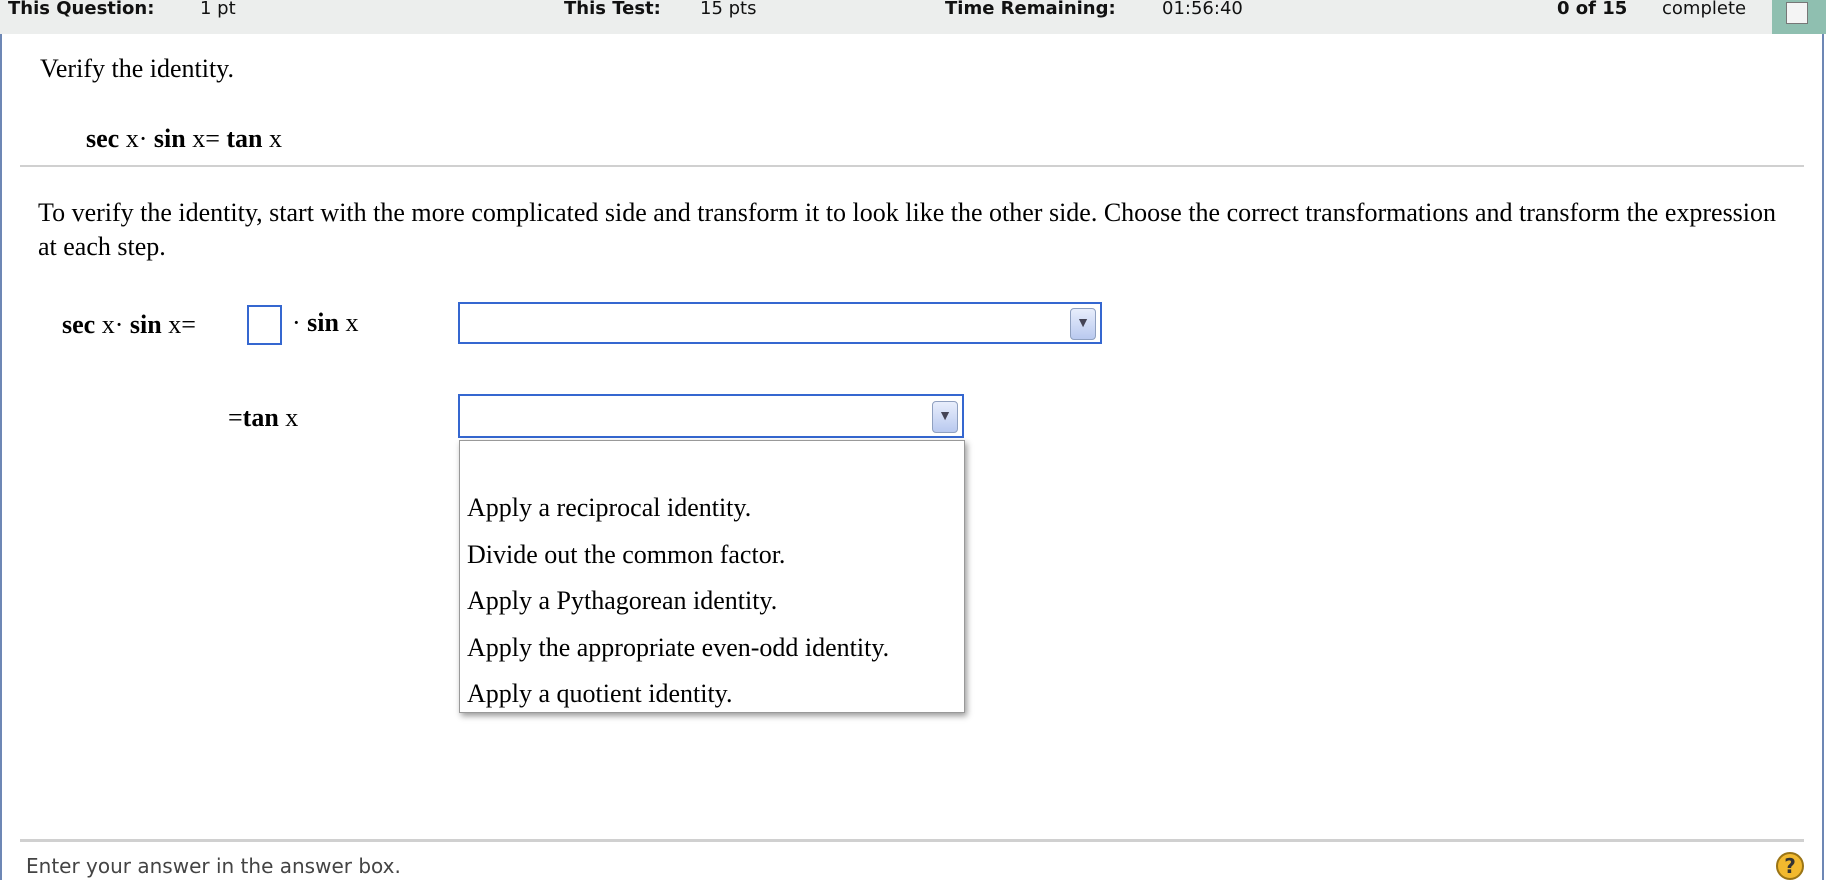 The image size is (1826, 880). Describe the element at coordinates (81, 9) in the screenshot. I see `question-label: This Question:` at that location.